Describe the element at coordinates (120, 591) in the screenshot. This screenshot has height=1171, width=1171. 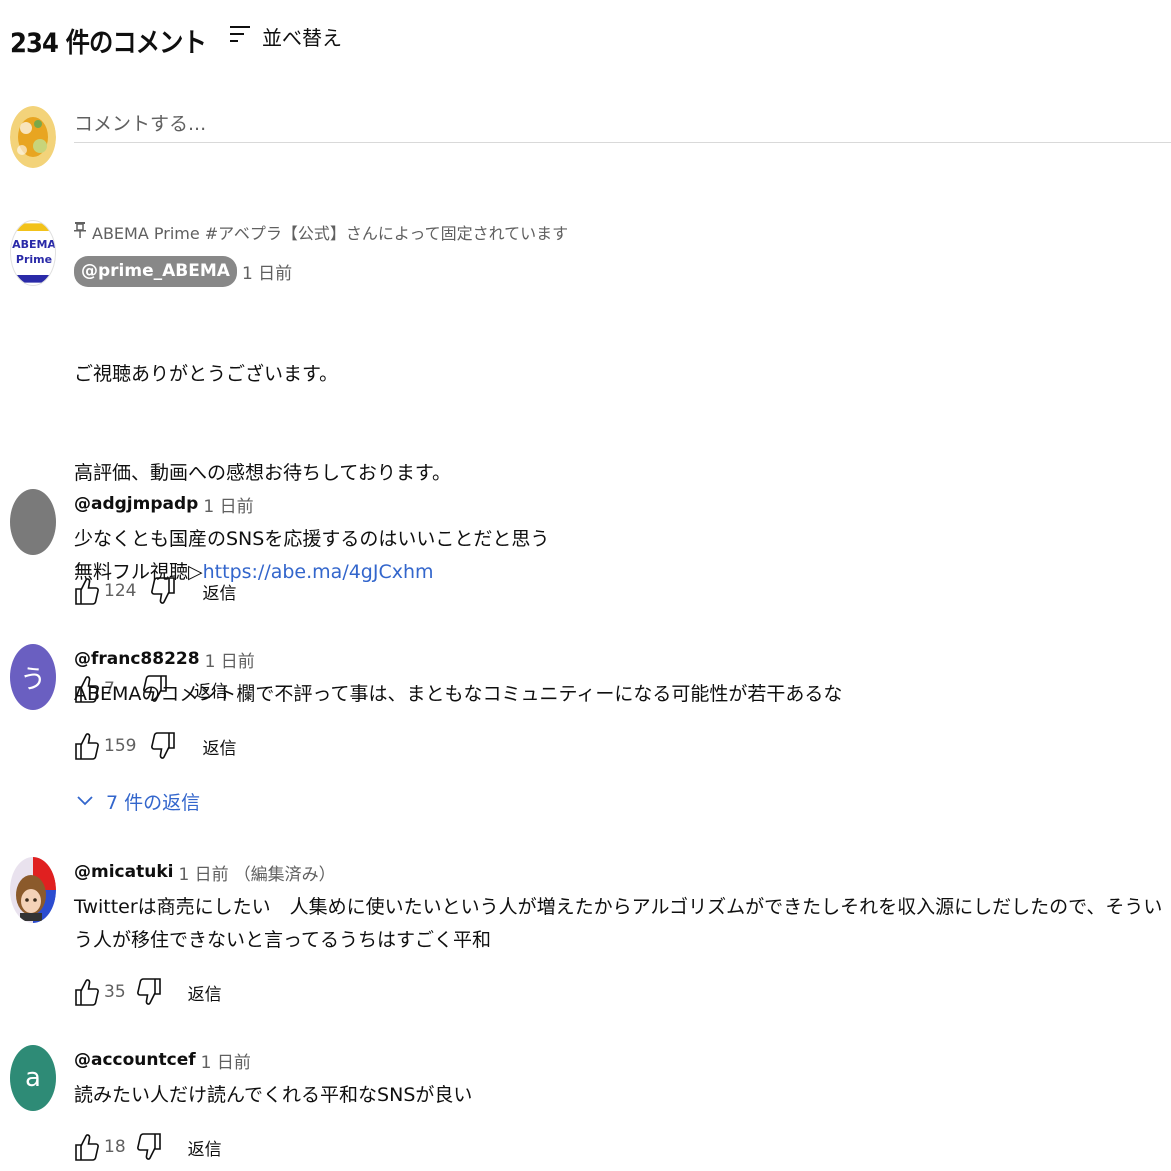
I see `like-count: 124` at that location.